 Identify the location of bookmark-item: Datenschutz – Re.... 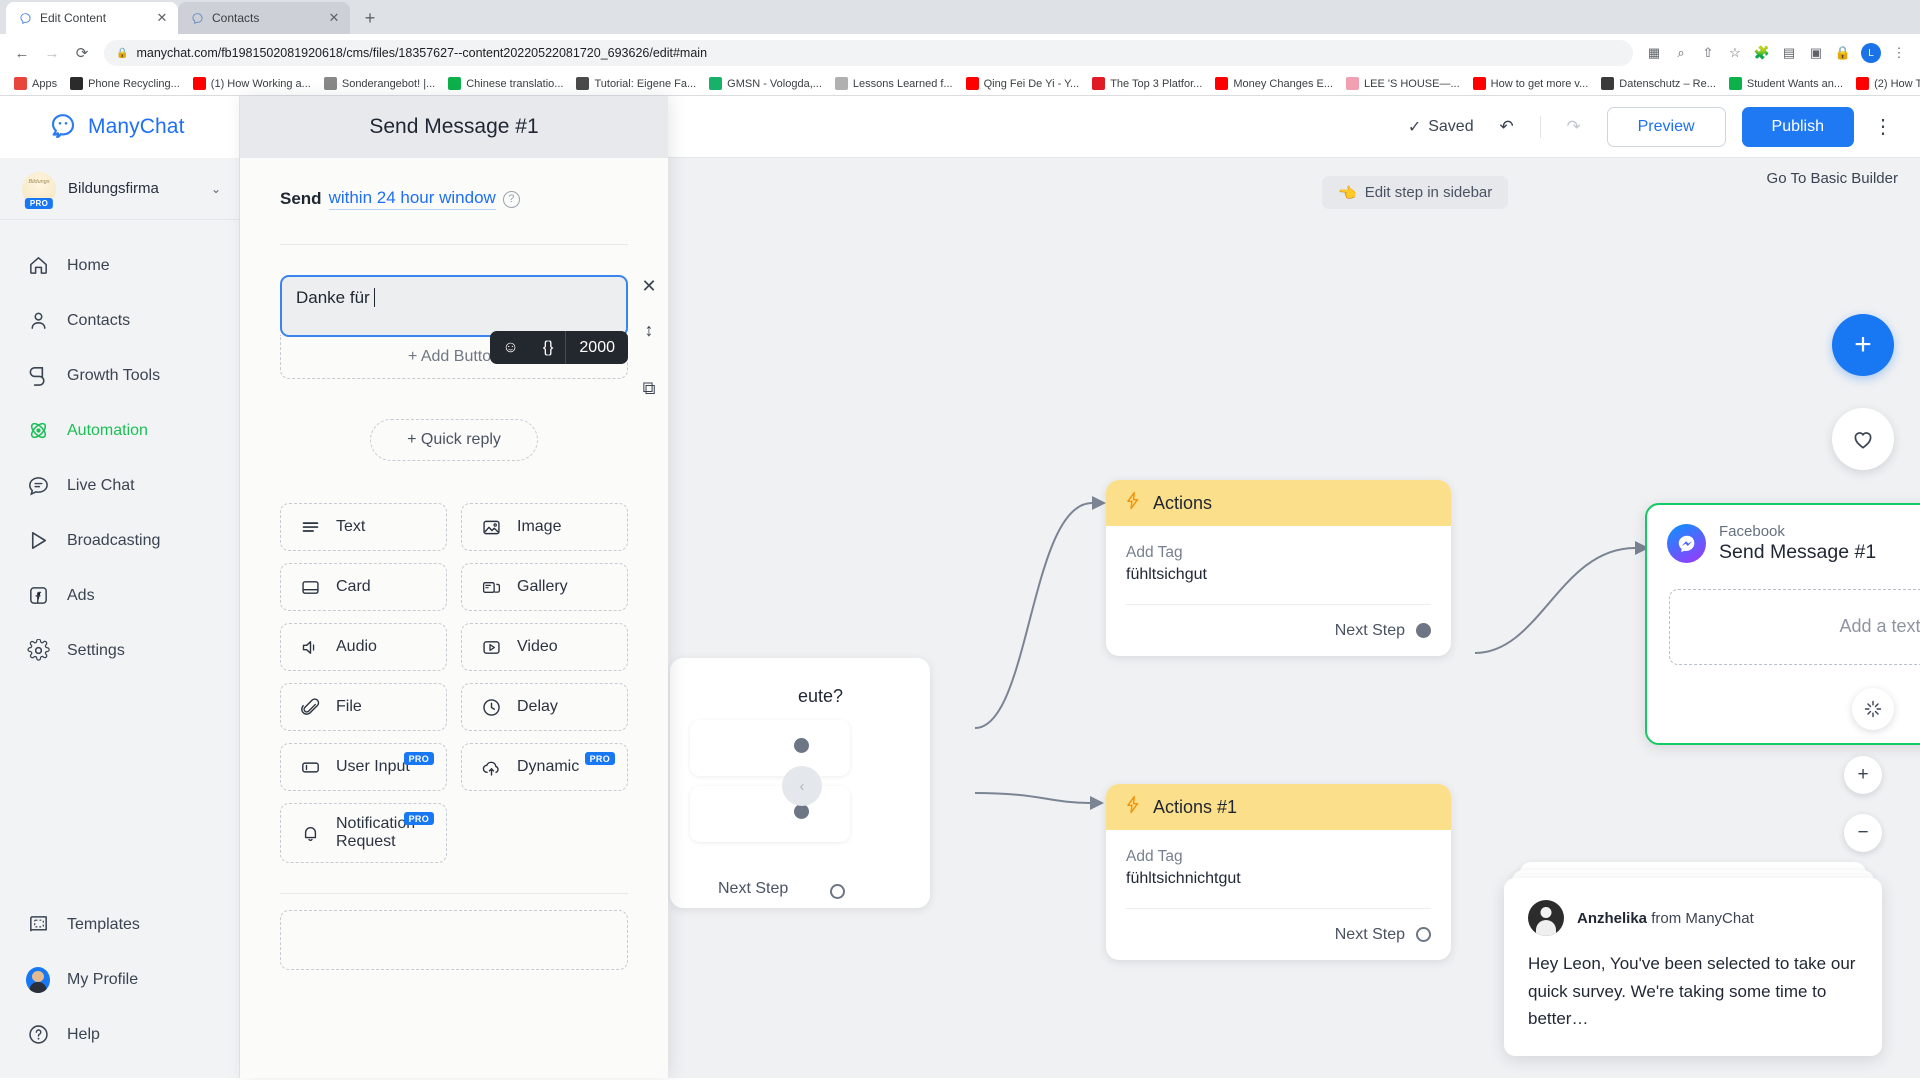
(1658, 83).